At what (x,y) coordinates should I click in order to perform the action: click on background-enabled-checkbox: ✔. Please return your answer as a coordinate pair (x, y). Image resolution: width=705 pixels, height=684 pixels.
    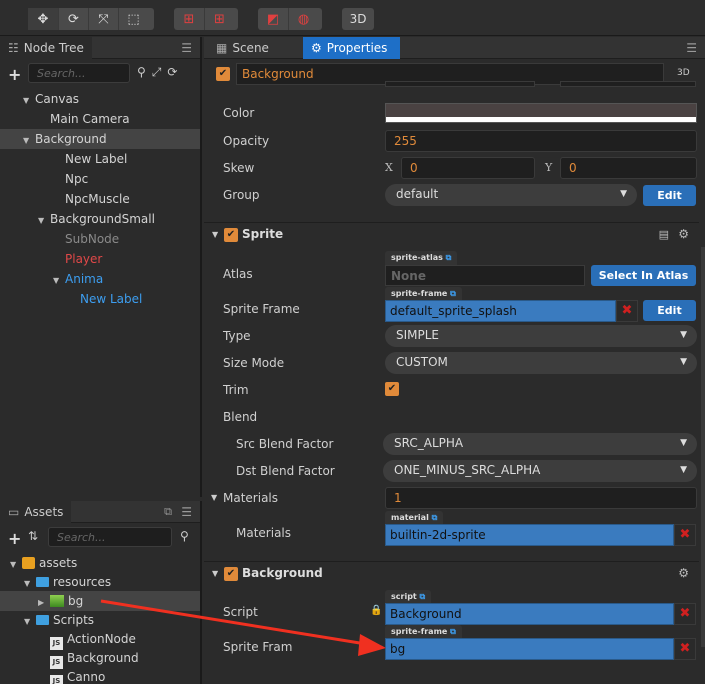
    Looking at the image, I should click on (231, 574).